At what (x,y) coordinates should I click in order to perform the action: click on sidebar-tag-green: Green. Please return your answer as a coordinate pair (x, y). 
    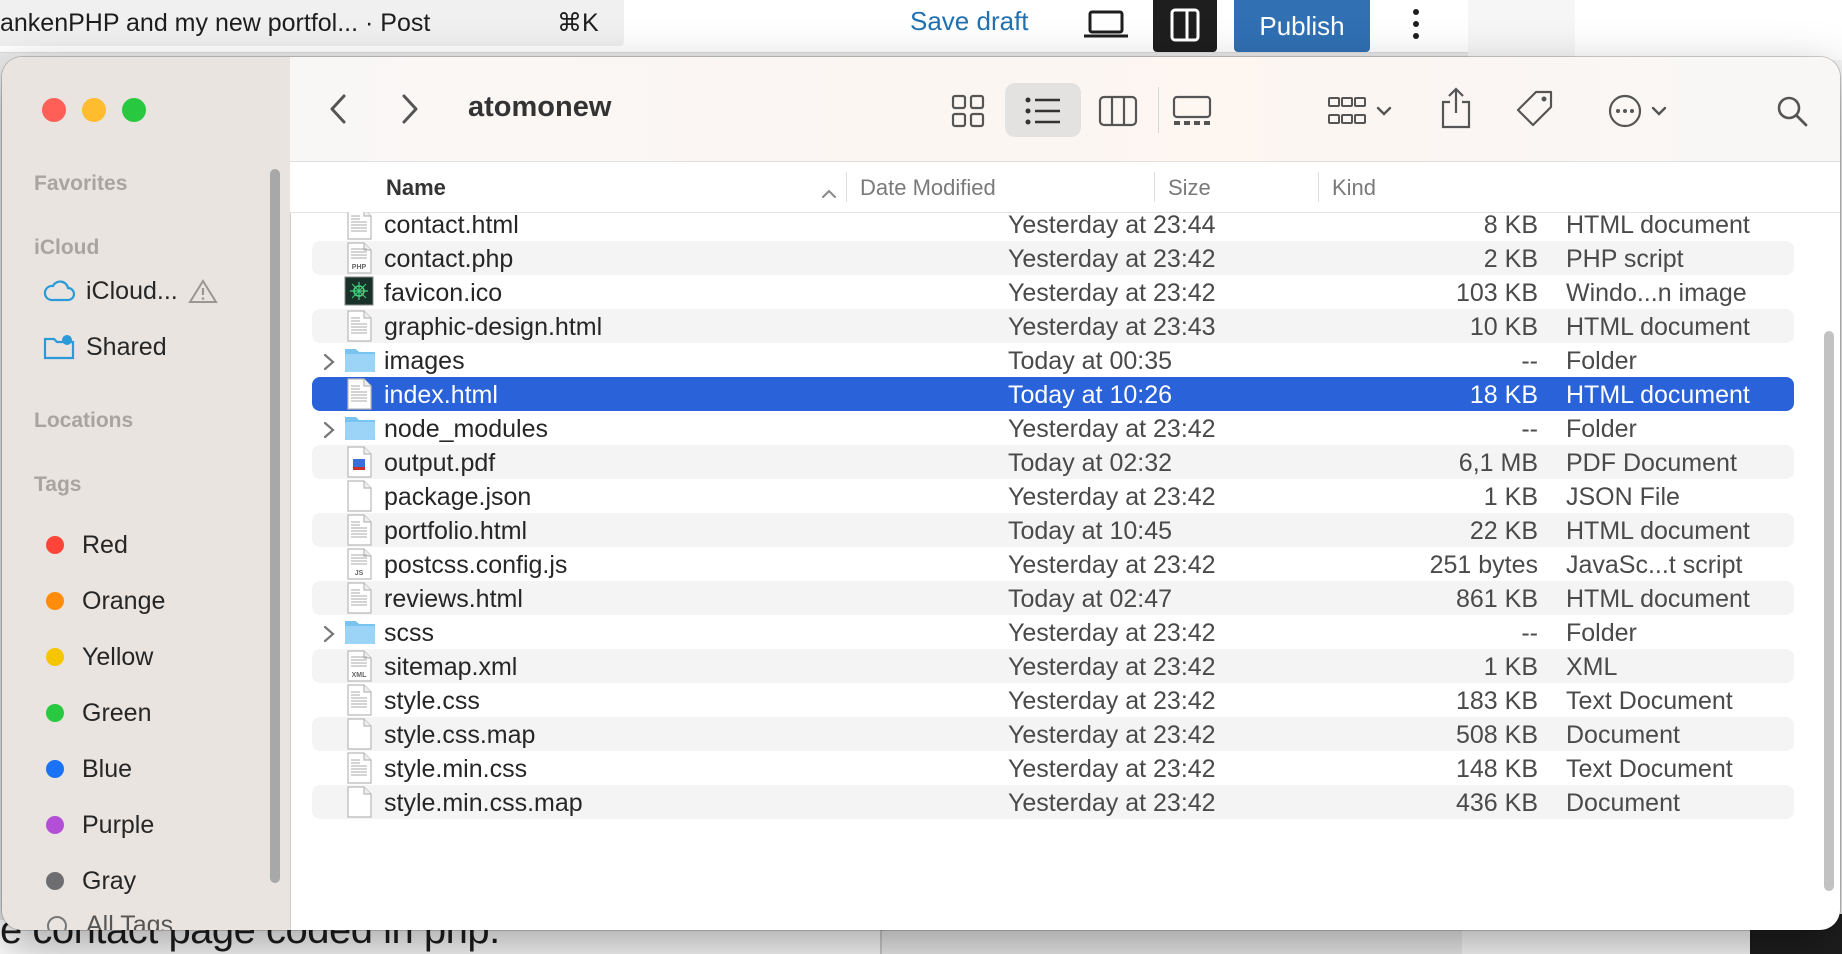
    Looking at the image, I should click on (96, 713).